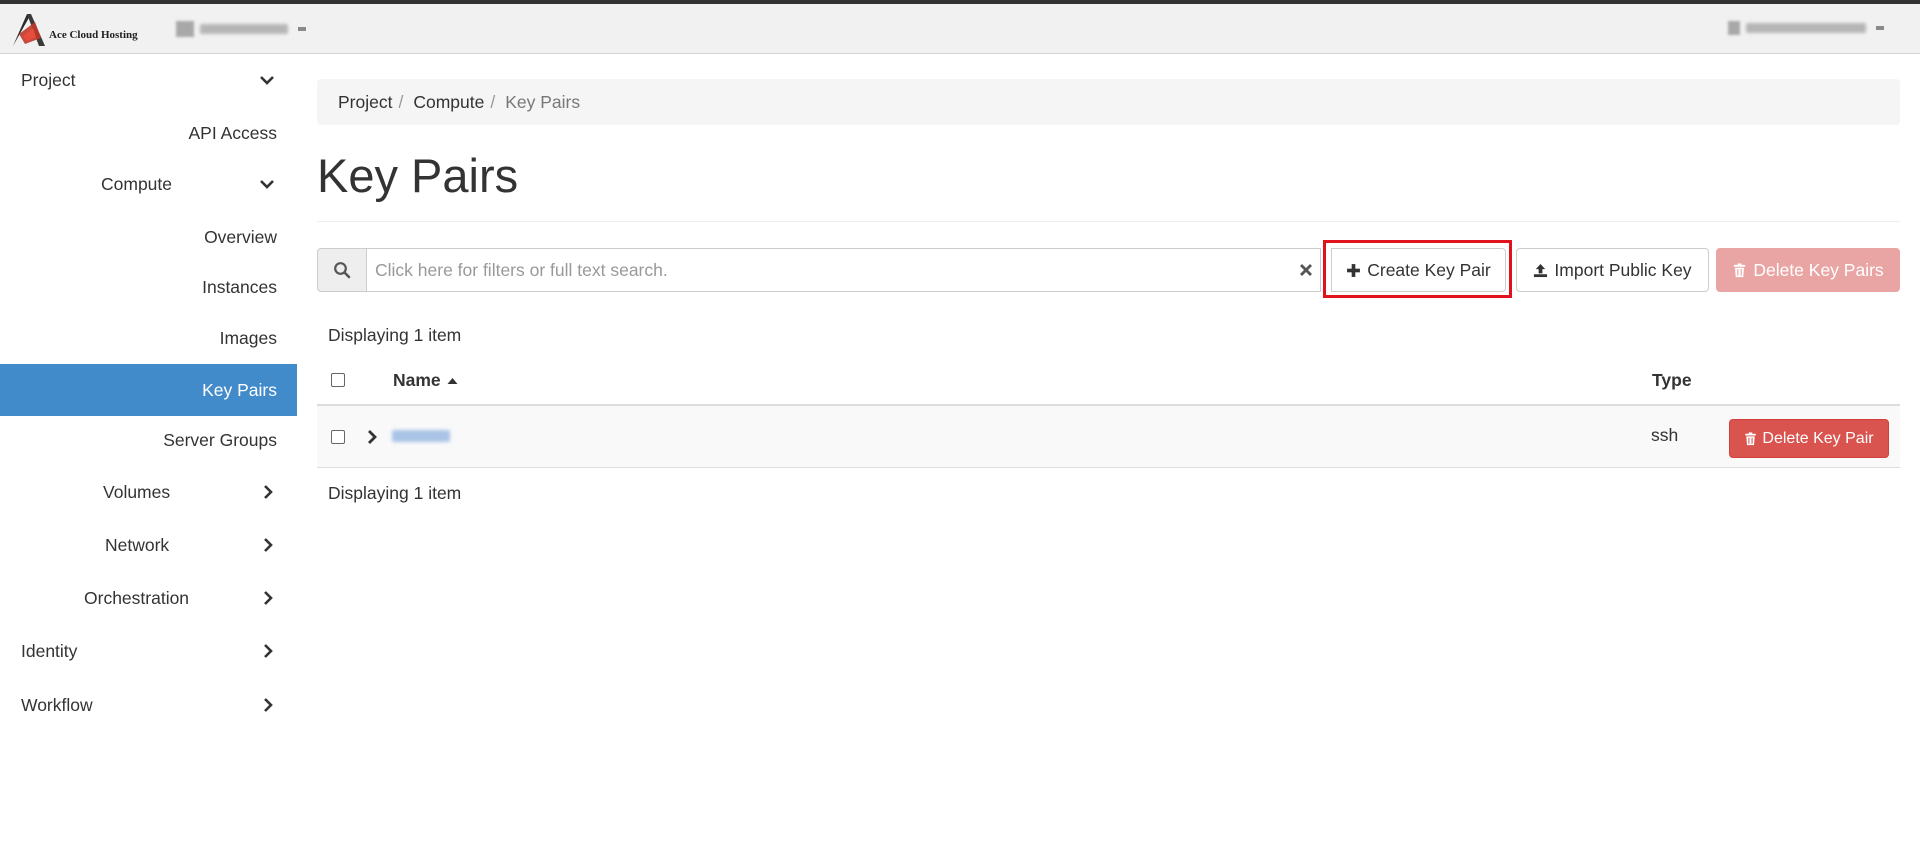  Describe the element at coordinates (1108, 380) in the screenshot. I see `table-header: Name Type` at that location.